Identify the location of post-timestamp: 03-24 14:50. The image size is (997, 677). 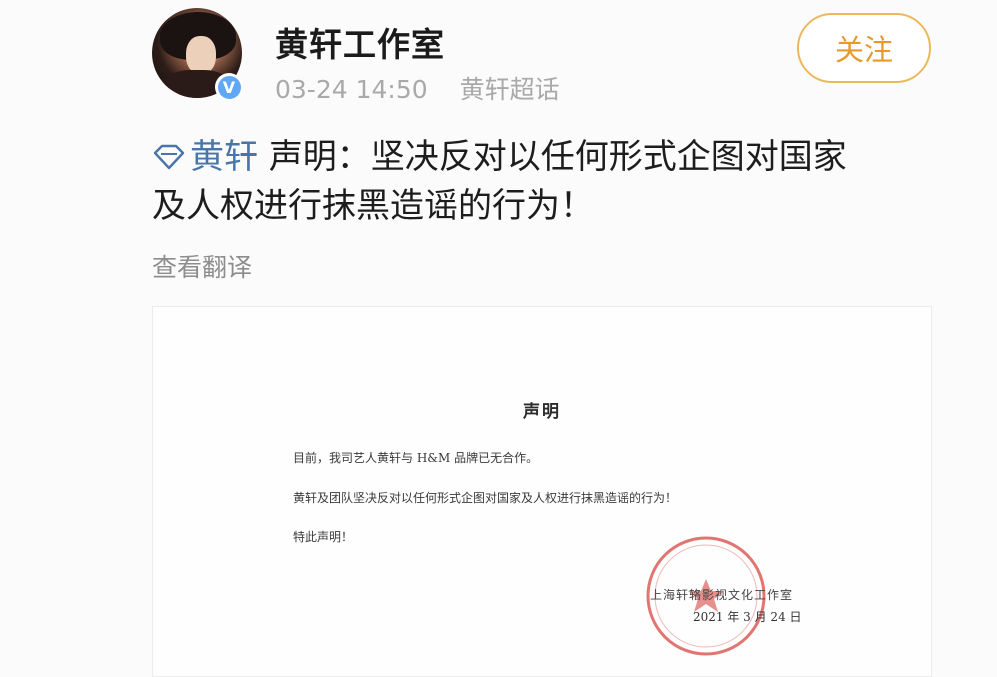
(351, 89).